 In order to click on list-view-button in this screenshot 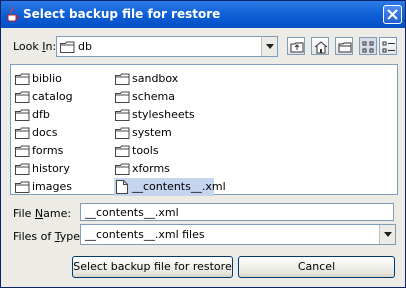, I will do `click(368, 46)`.